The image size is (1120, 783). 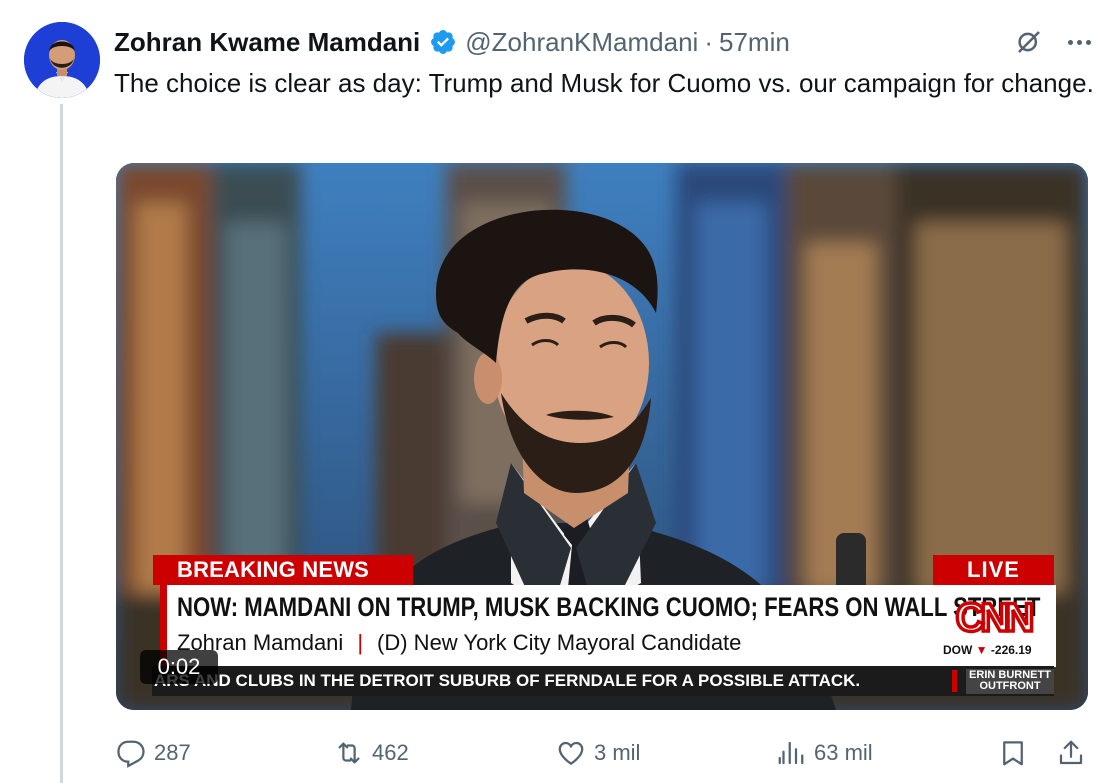 I want to click on svg-text: CNN, so click(x=994, y=617).